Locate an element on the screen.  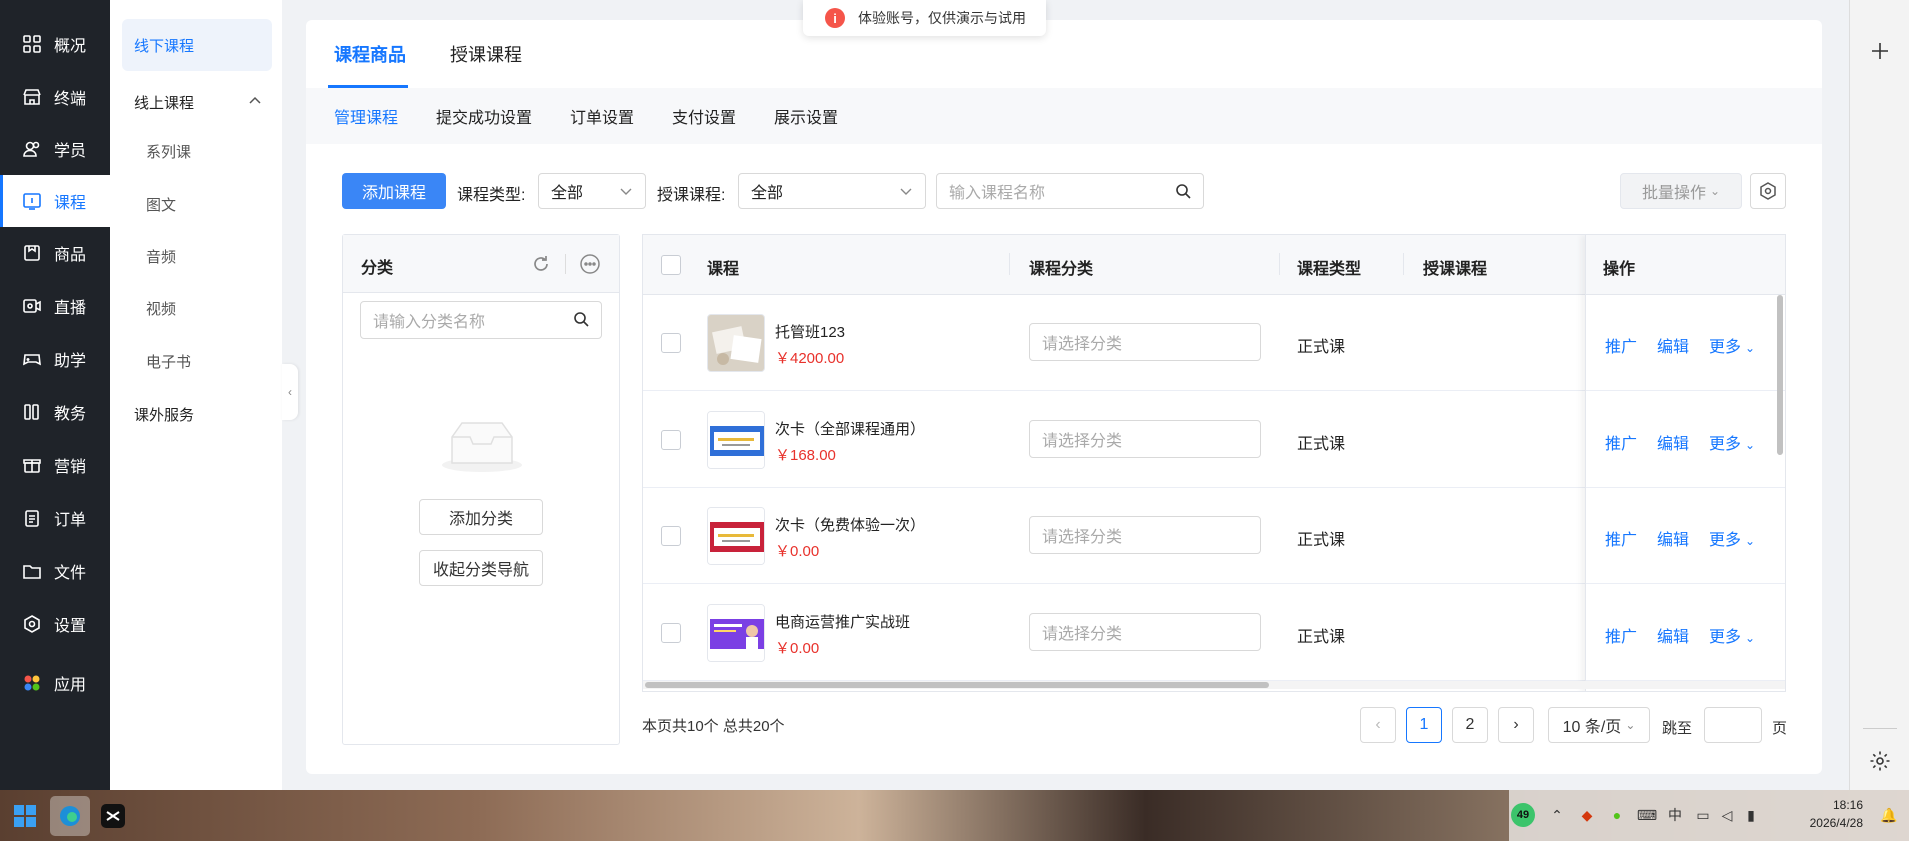
chevron-up-icon: ⌃ is located at coordinates (1557, 815).